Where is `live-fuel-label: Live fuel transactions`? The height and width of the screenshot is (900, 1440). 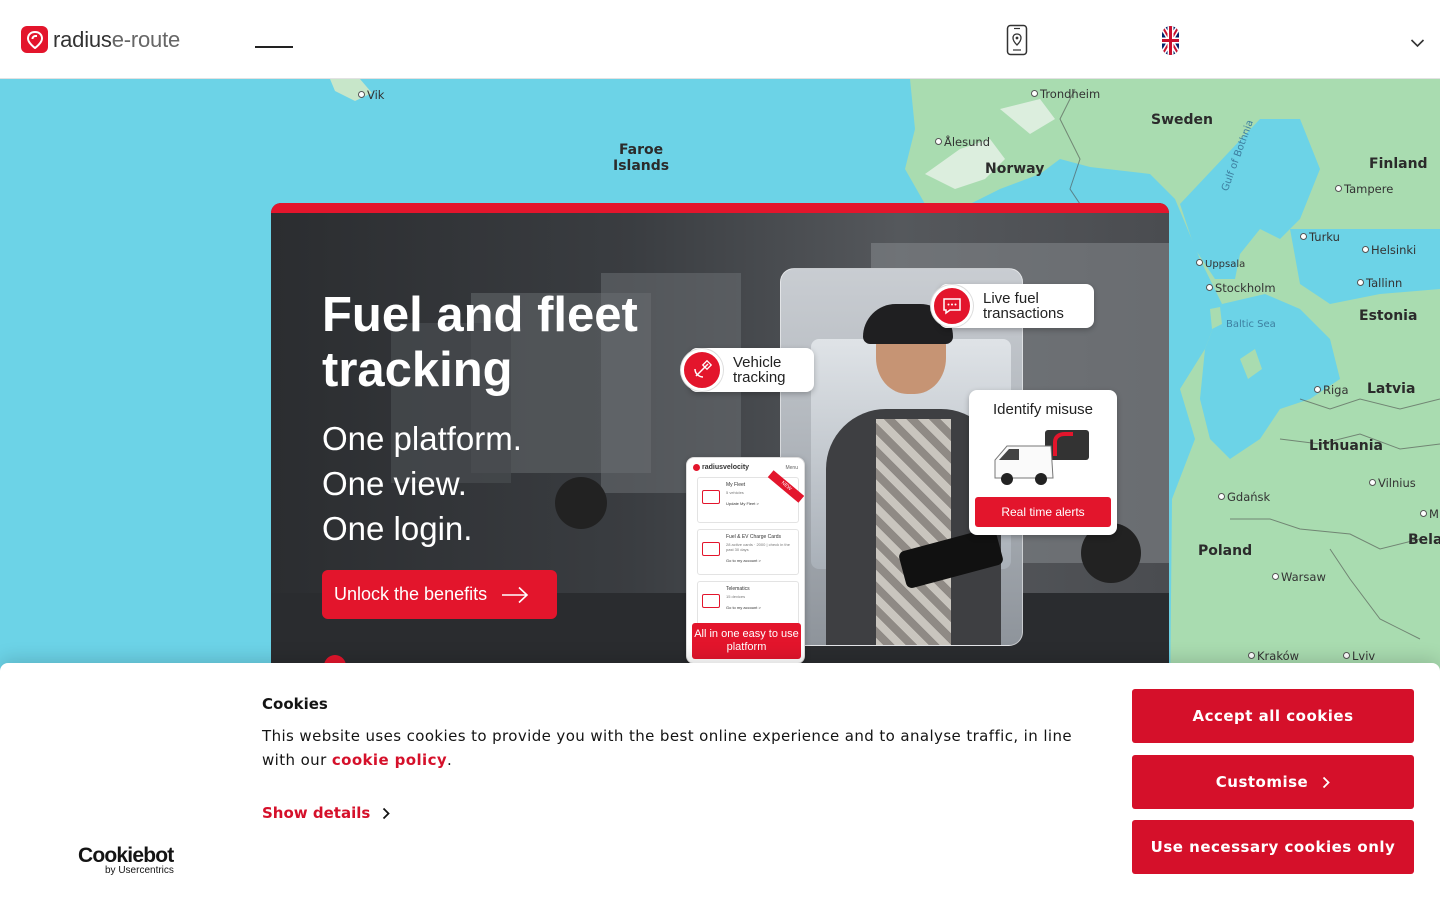
live-fuel-label: Live fuel transactions is located at coordinates (1023, 306).